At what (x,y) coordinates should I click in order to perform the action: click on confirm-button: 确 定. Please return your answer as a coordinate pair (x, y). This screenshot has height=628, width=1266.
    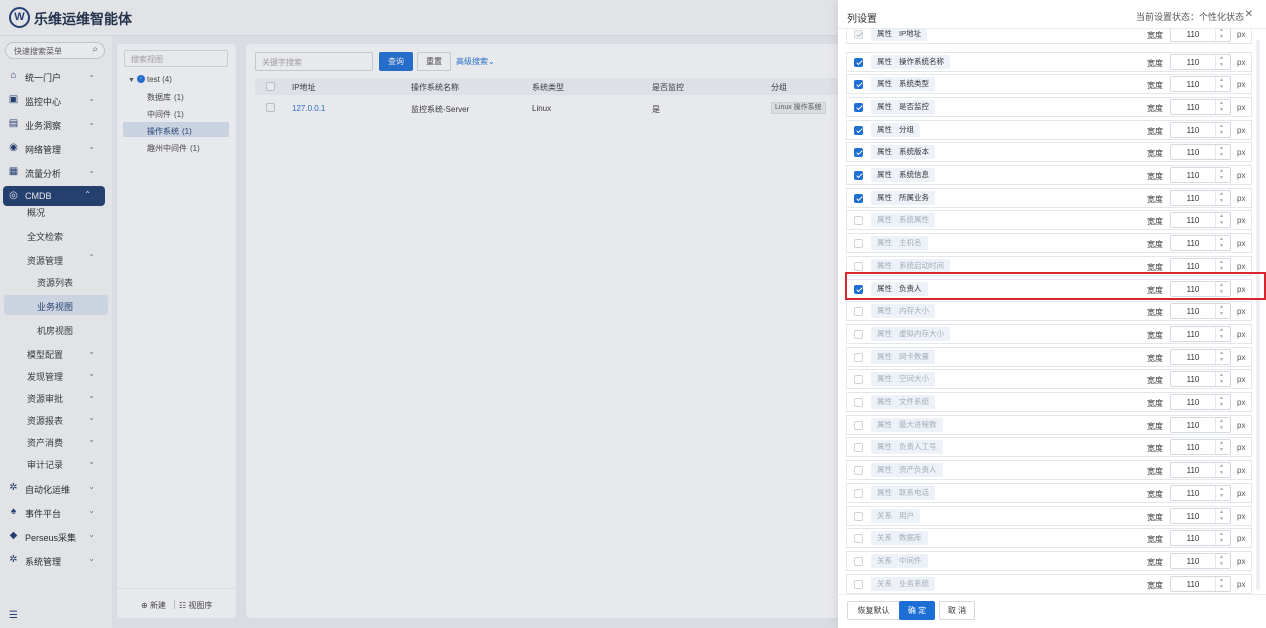
    Looking at the image, I should click on (917, 610).